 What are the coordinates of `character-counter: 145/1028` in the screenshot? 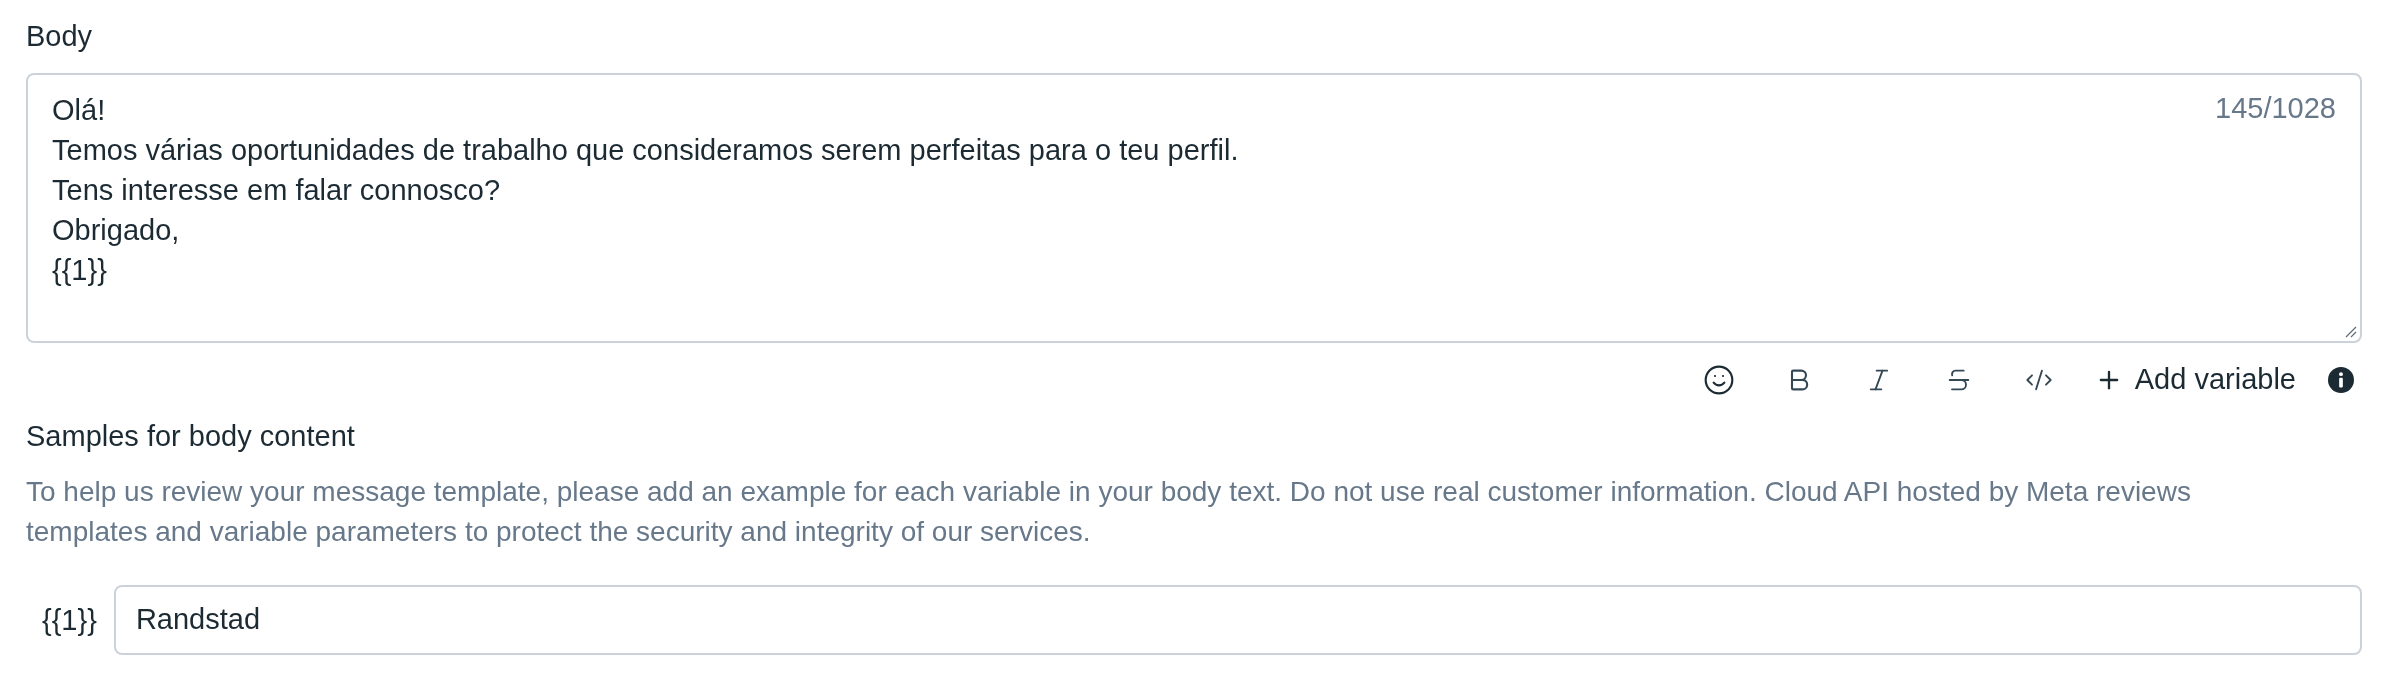 It's located at (2275, 108).